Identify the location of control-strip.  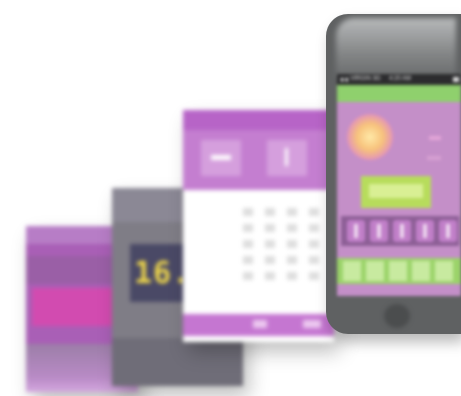
(400, 231).